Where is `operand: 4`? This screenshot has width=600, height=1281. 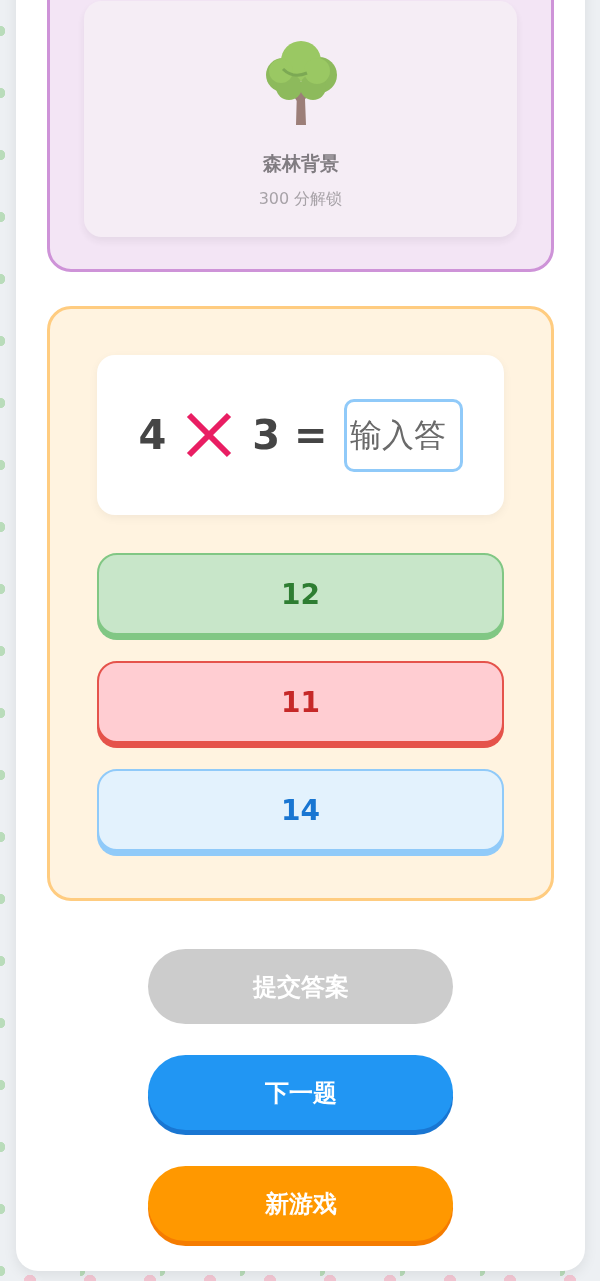
operand: 4 is located at coordinates (152, 435).